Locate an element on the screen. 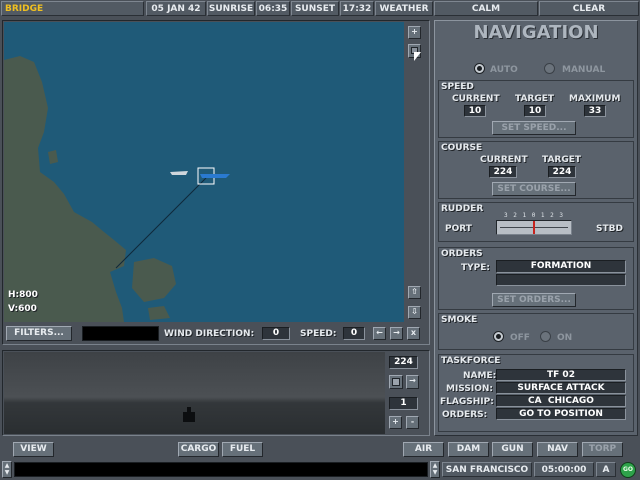 The width and height of the screenshot is (640, 480). auto-label: AUTO is located at coordinates (504, 70).